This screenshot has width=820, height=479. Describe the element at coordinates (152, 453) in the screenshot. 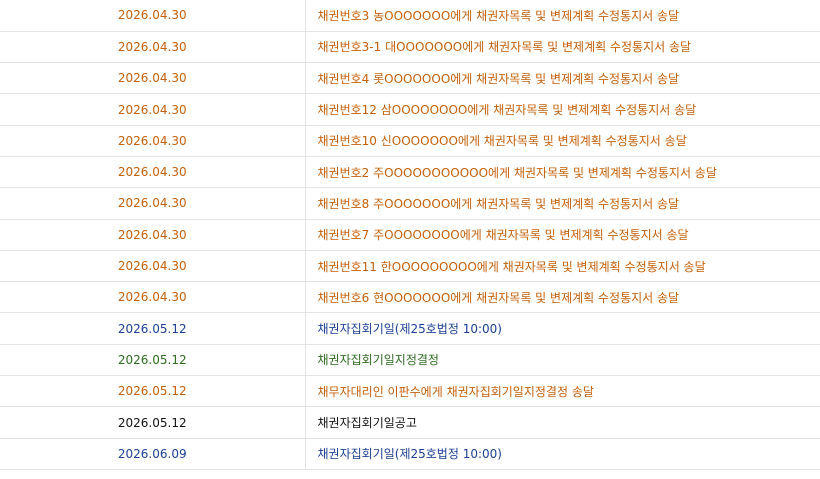

I see `row-date: 2026.06.09` at that location.